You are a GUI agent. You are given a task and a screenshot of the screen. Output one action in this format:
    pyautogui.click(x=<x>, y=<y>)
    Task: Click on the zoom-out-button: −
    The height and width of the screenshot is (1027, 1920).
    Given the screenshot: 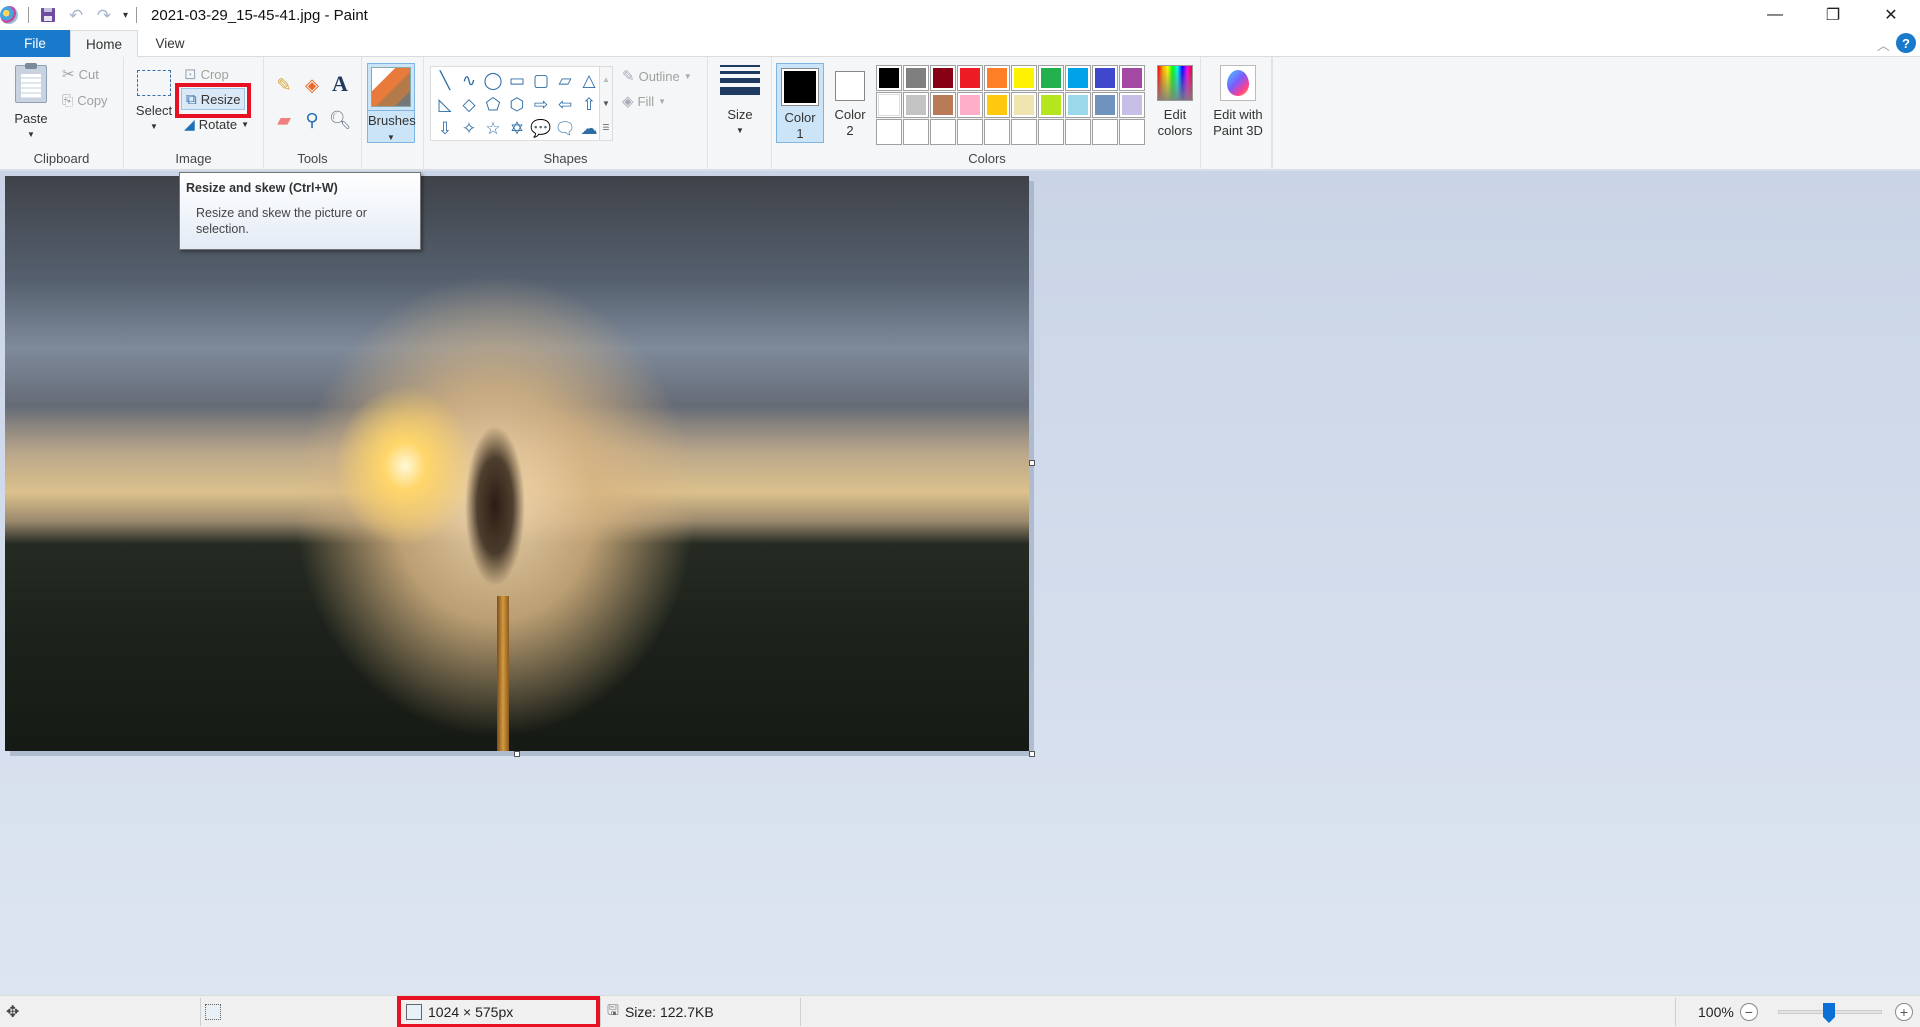 What is the action you would take?
    pyautogui.click(x=1748, y=1012)
    